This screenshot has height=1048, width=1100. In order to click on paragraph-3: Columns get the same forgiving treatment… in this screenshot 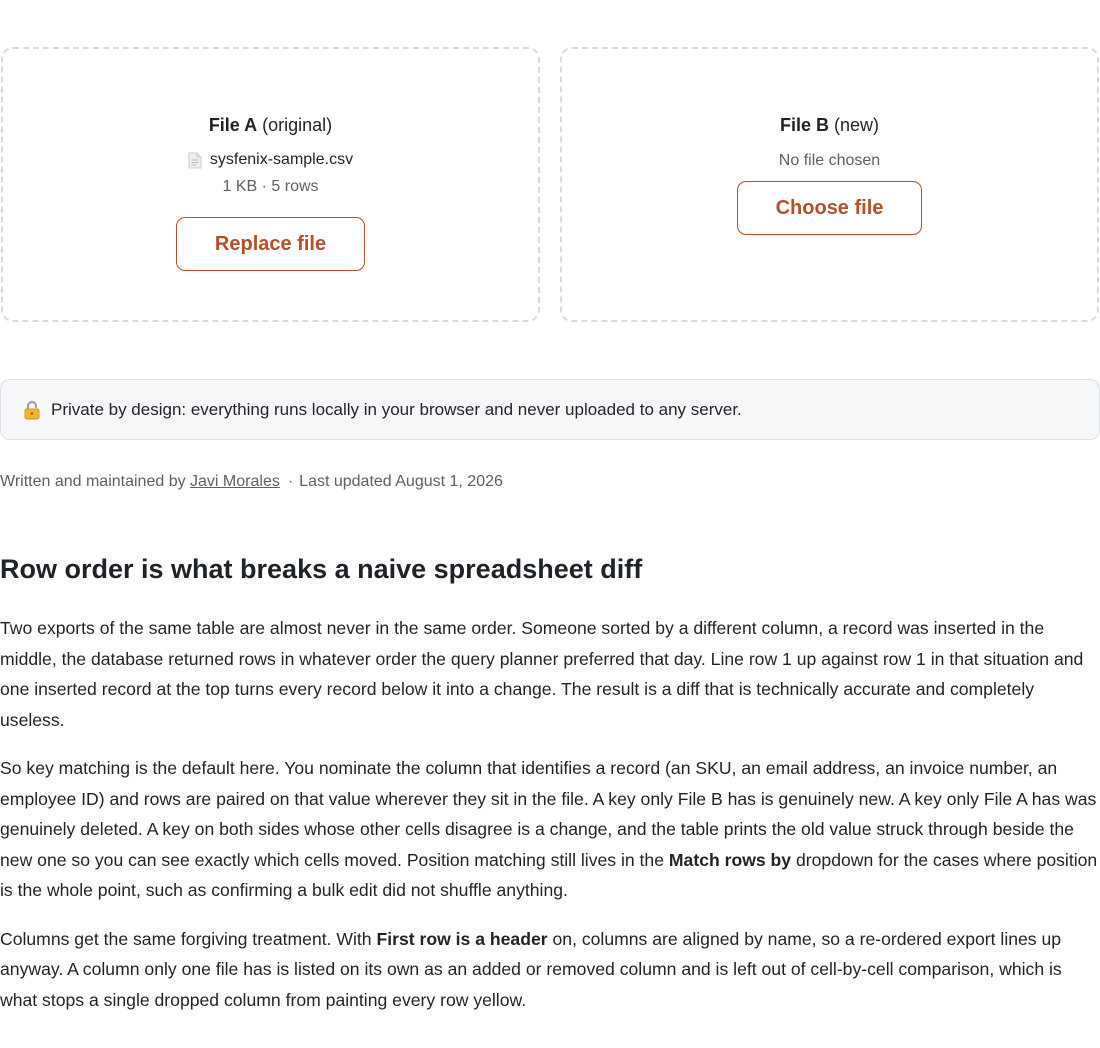, I will do `click(550, 970)`.